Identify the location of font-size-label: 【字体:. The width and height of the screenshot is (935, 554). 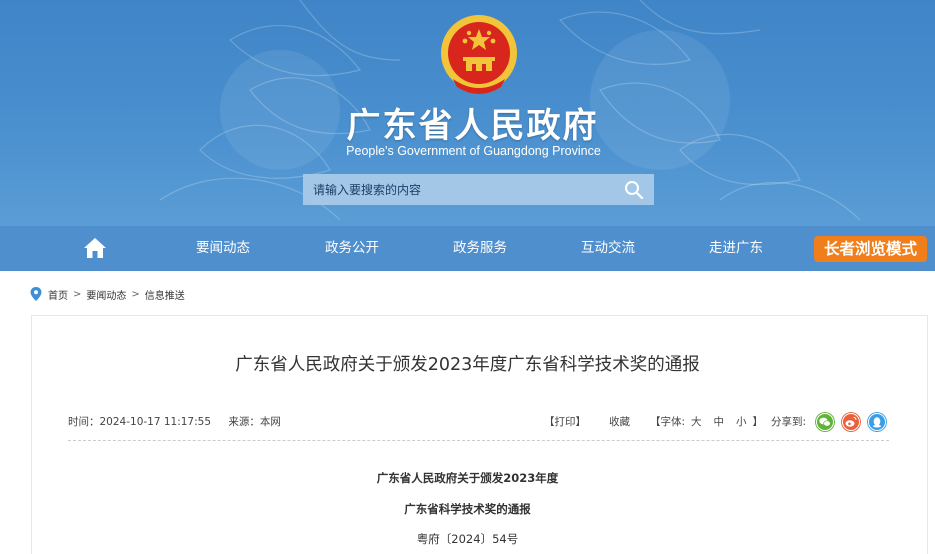
(668, 422).